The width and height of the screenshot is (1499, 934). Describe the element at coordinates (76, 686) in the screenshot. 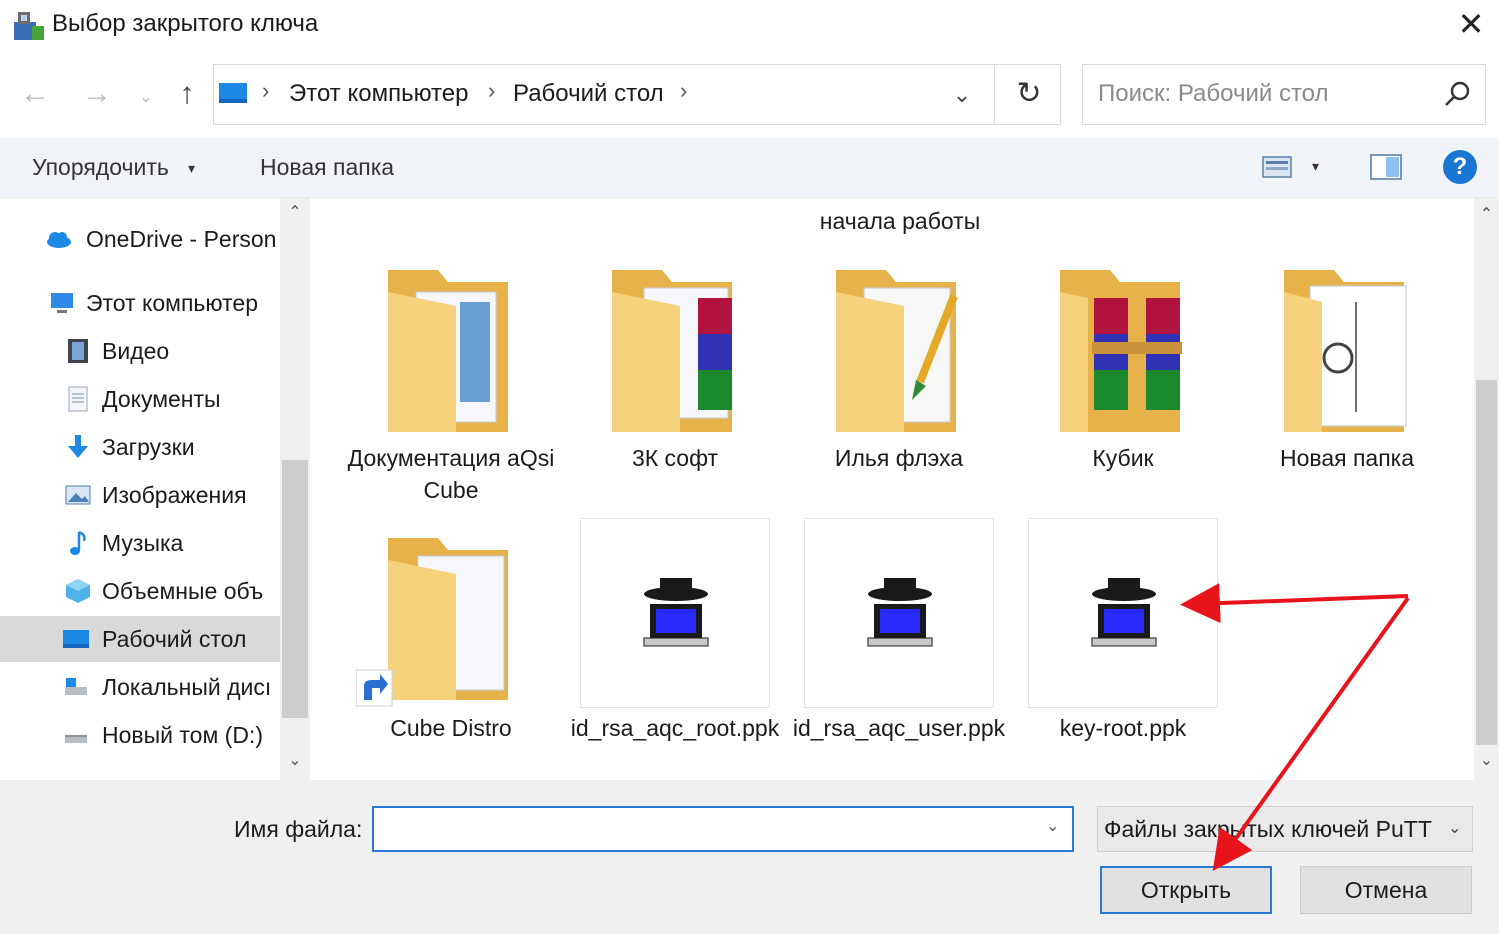

I see `local-disk-icon` at that location.